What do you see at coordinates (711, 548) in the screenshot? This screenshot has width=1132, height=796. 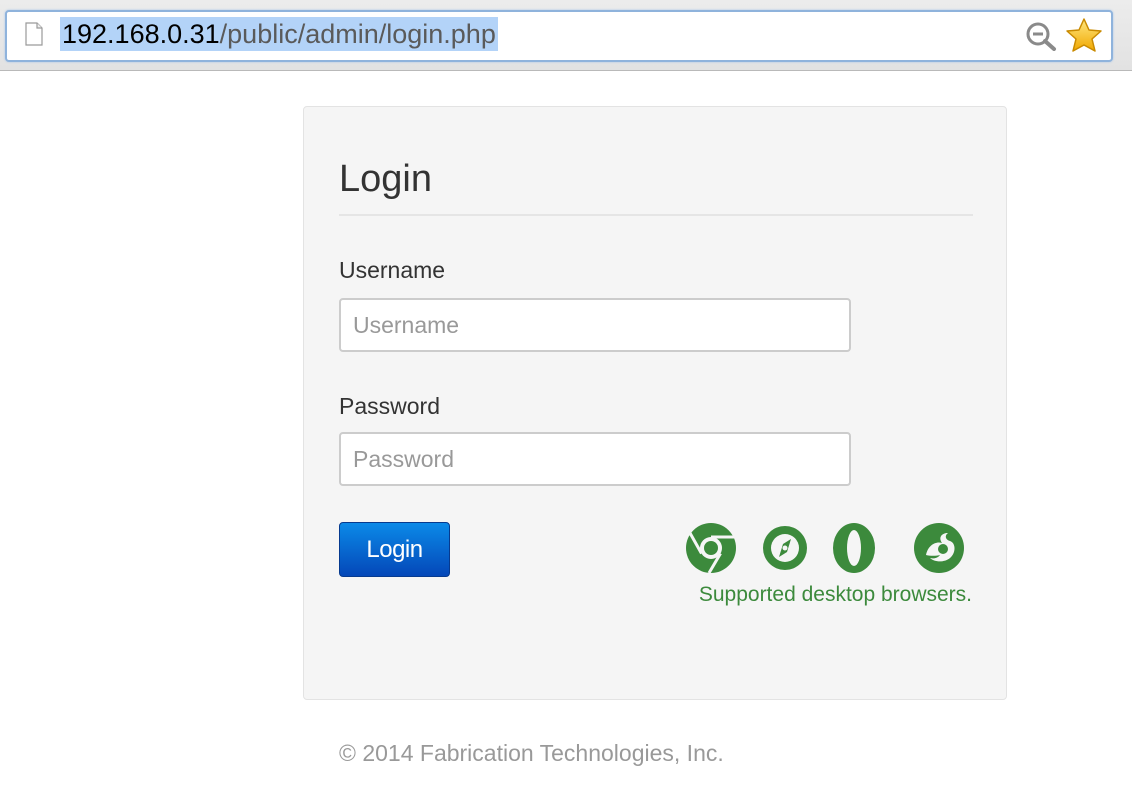 I see `chrome-icon` at bounding box center [711, 548].